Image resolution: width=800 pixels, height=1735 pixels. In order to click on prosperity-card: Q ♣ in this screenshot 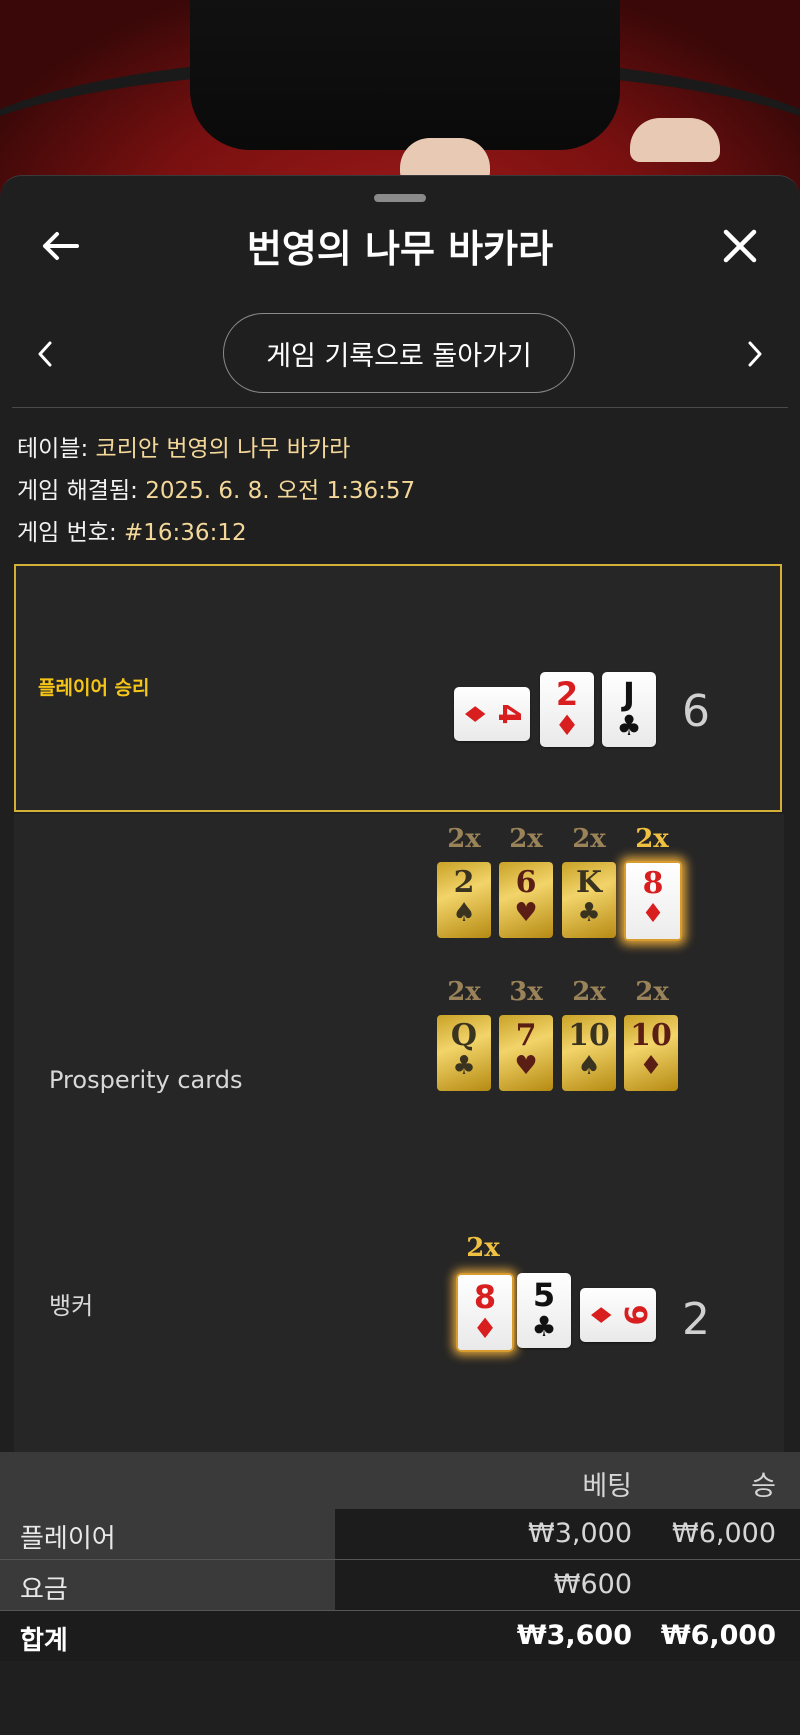, I will do `click(464, 1053)`.